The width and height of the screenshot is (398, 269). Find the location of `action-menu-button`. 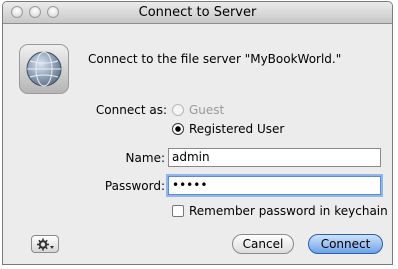

action-menu-button is located at coordinates (45, 244).